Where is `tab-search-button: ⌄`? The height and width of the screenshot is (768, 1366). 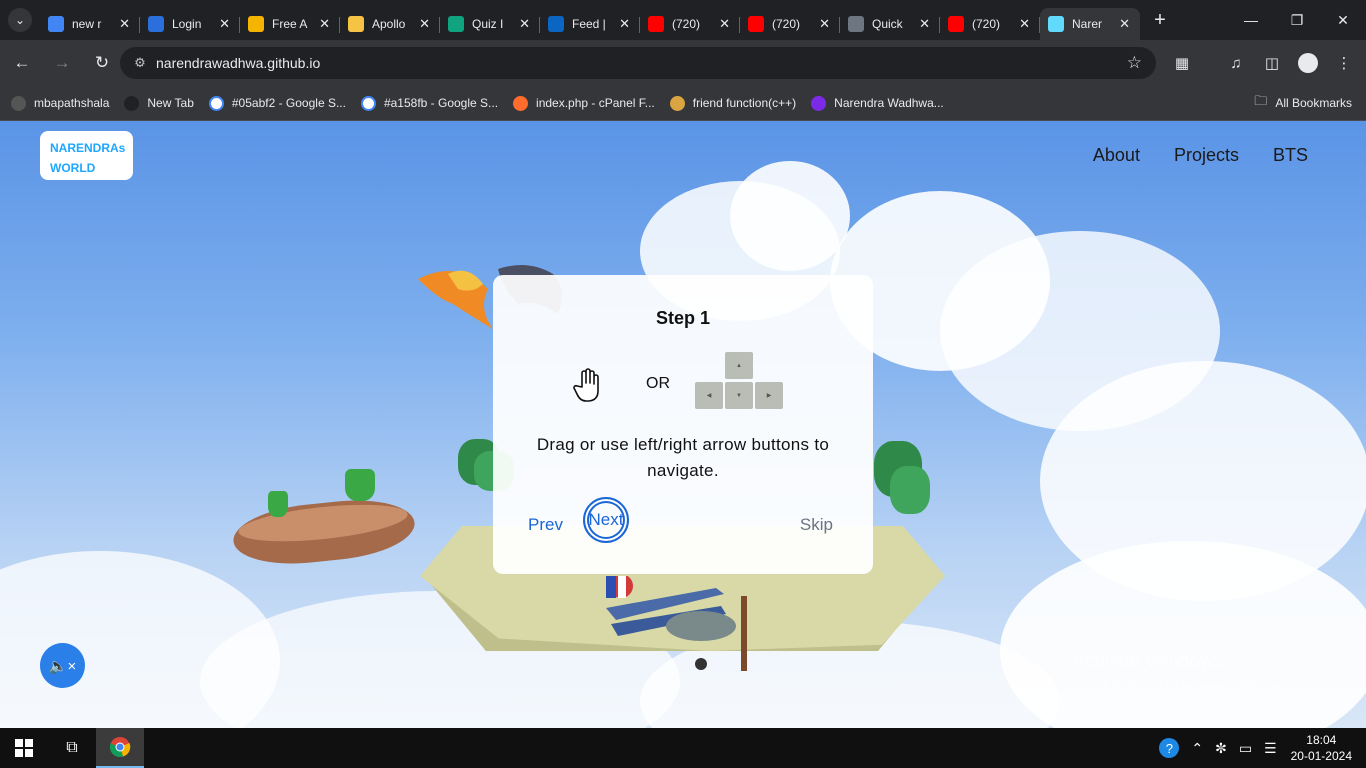
tab-search-button: ⌄ is located at coordinates (20, 20).